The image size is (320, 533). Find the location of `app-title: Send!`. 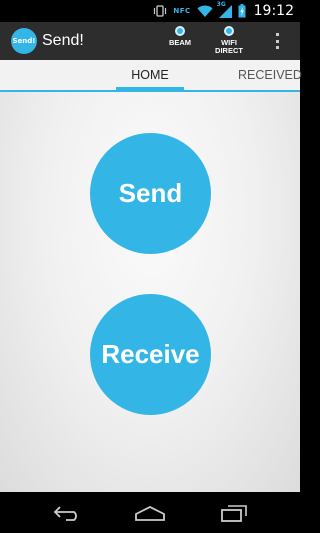

app-title: Send! is located at coordinates (63, 40).